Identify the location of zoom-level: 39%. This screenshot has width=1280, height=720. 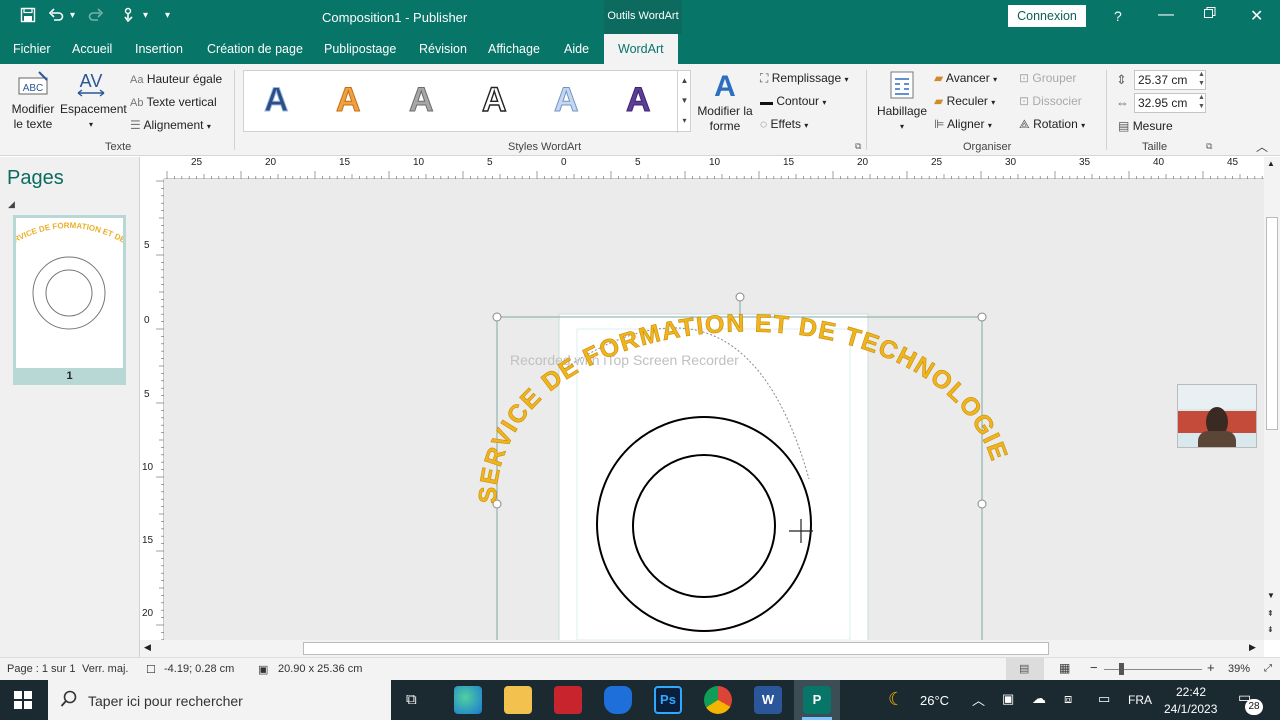
(1239, 669).